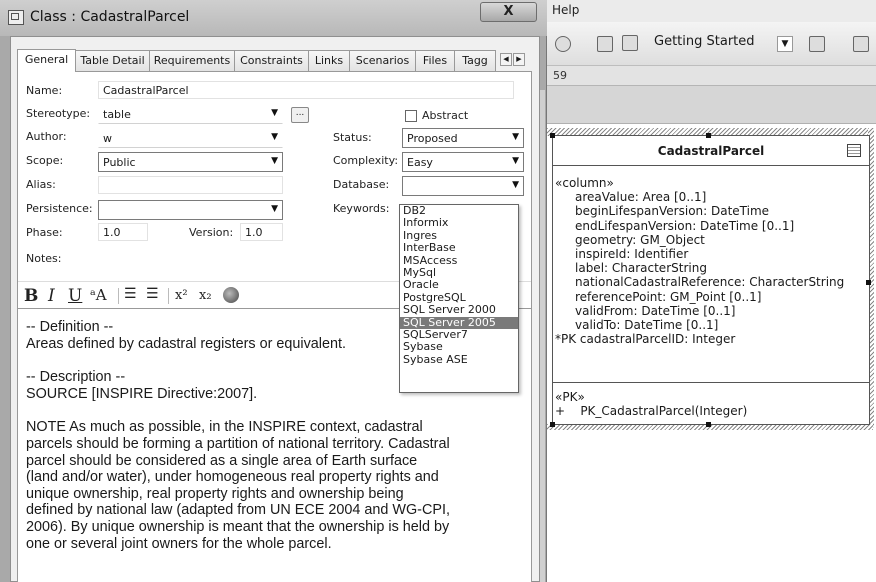 This screenshot has height=582, width=876. Describe the element at coordinates (273, 18) in the screenshot. I see `dialog-titlebar: Class : CadastralParcel X` at that location.